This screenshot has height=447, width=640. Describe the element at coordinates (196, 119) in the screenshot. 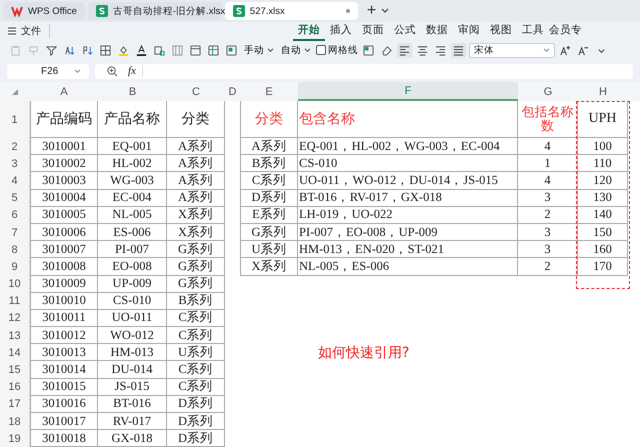

I see `table-cell: 分类` at that location.